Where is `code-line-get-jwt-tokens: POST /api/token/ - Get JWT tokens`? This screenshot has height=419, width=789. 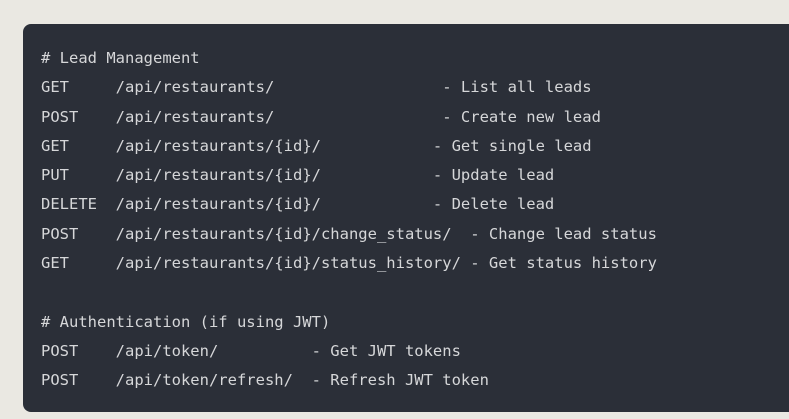 code-line-get-jwt-tokens: POST /api/token/ - Get JWT tokens is located at coordinates (251, 350).